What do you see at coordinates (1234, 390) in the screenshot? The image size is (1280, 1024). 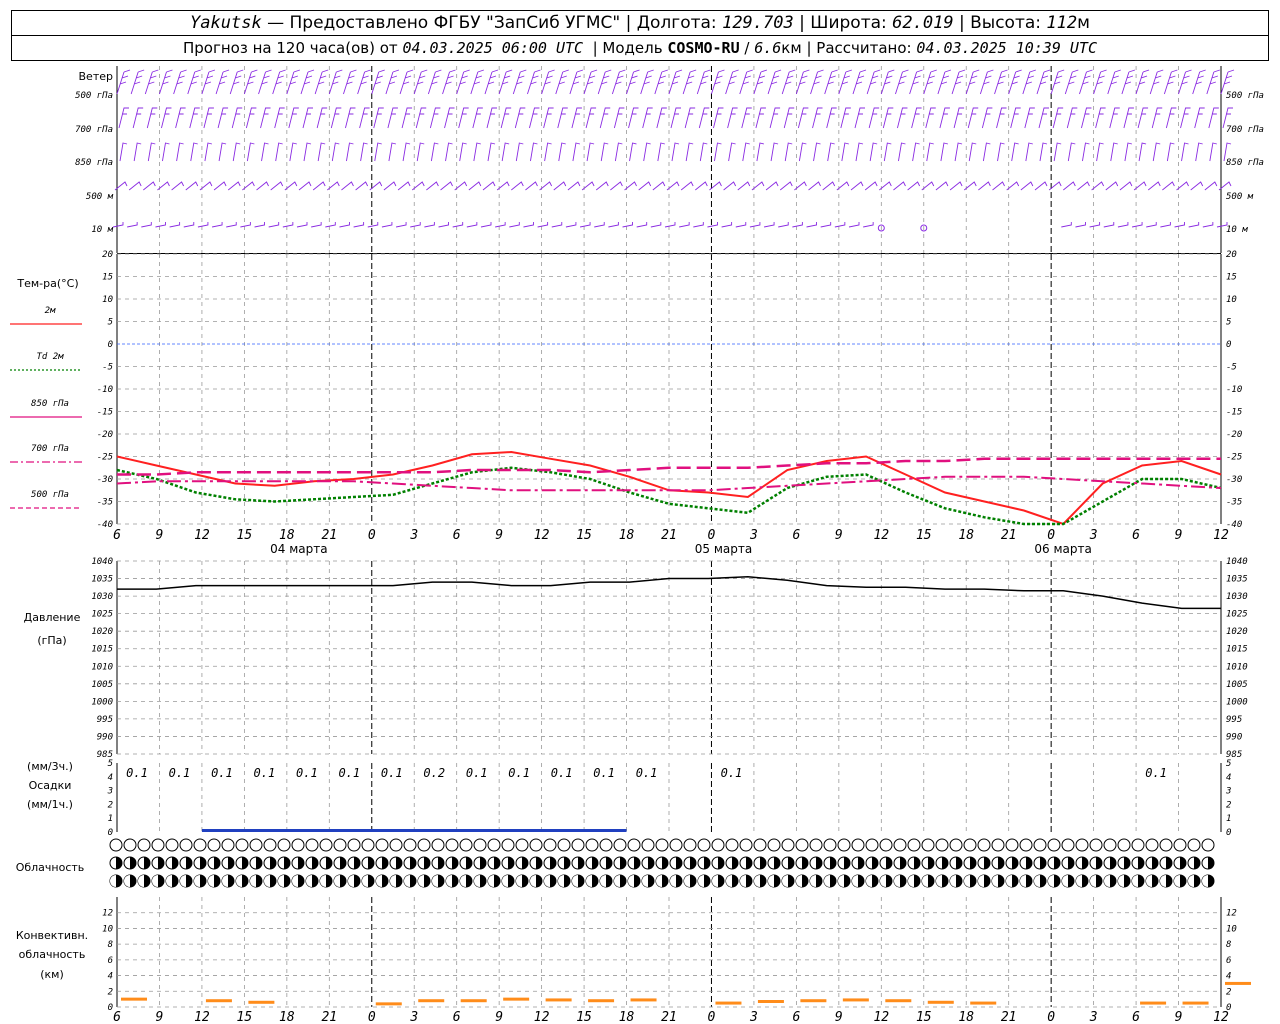 I see `temp-tick-right: -10` at bounding box center [1234, 390].